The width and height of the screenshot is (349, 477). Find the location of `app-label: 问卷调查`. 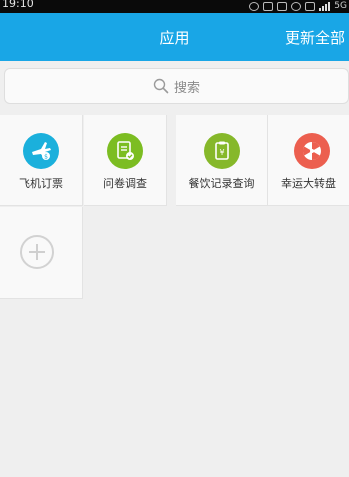

app-label: 问卷调查 is located at coordinates (125, 183).